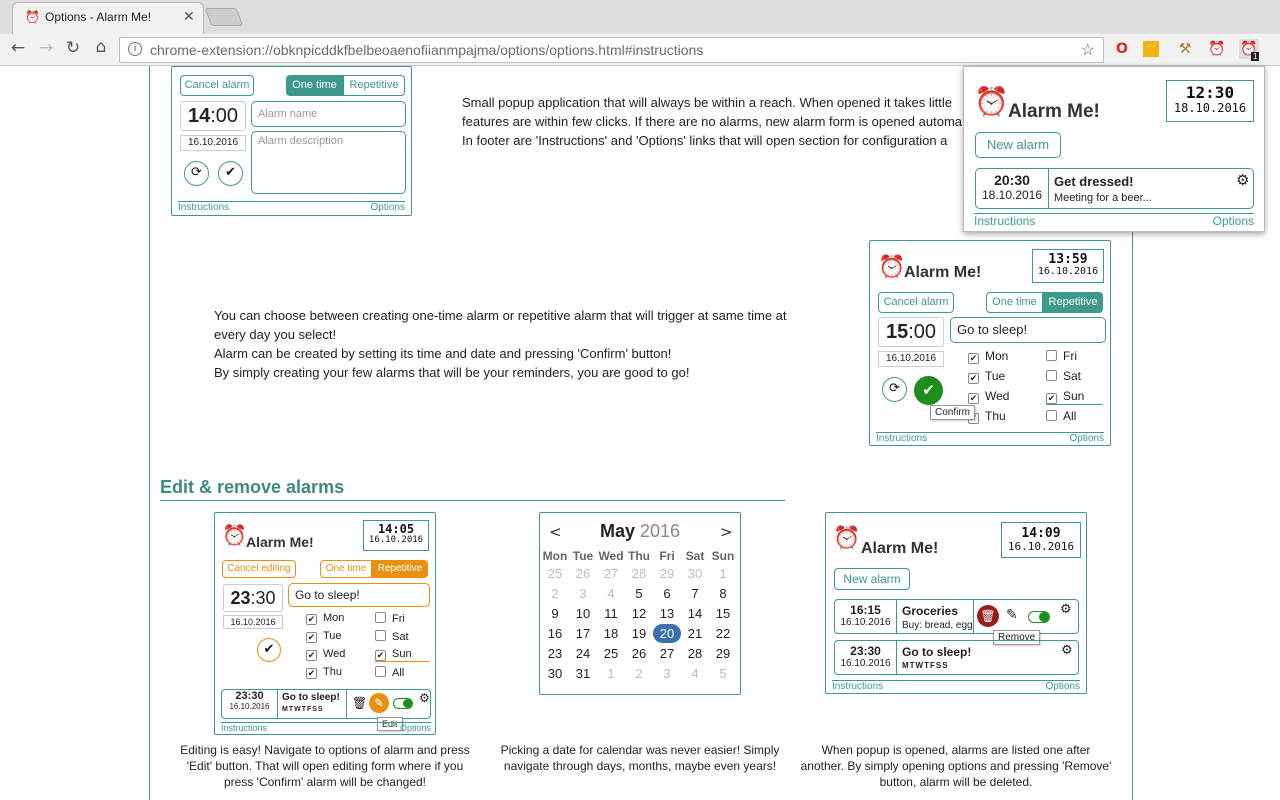 The width and height of the screenshot is (1280, 800). I want to click on star-icon: ☆, so click(1088, 50).